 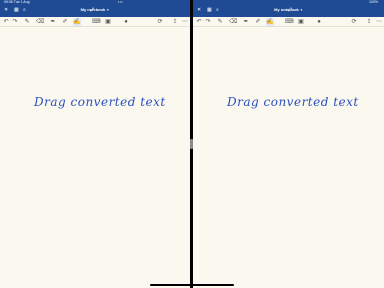 What do you see at coordinates (192, 285) in the screenshot?
I see `home-indicator` at bounding box center [192, 285].